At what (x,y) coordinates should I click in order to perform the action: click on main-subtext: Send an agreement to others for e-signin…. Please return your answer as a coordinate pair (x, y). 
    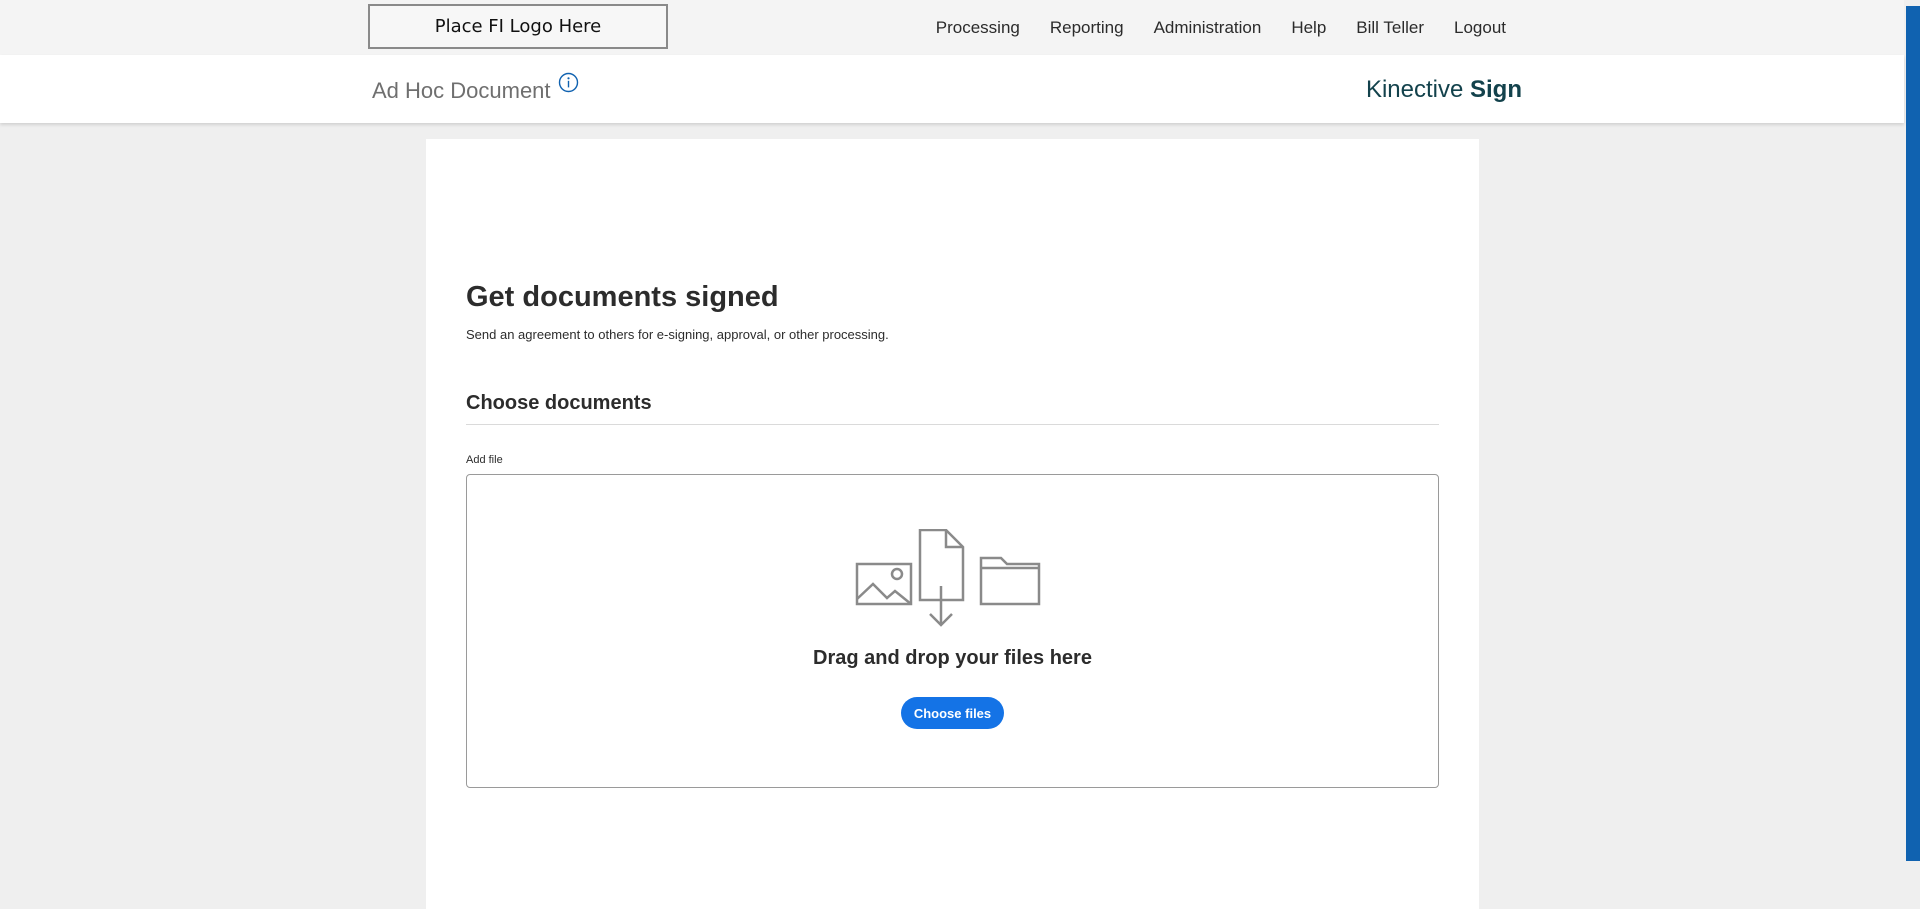
    Looking at the image, I should click on (677, 334).